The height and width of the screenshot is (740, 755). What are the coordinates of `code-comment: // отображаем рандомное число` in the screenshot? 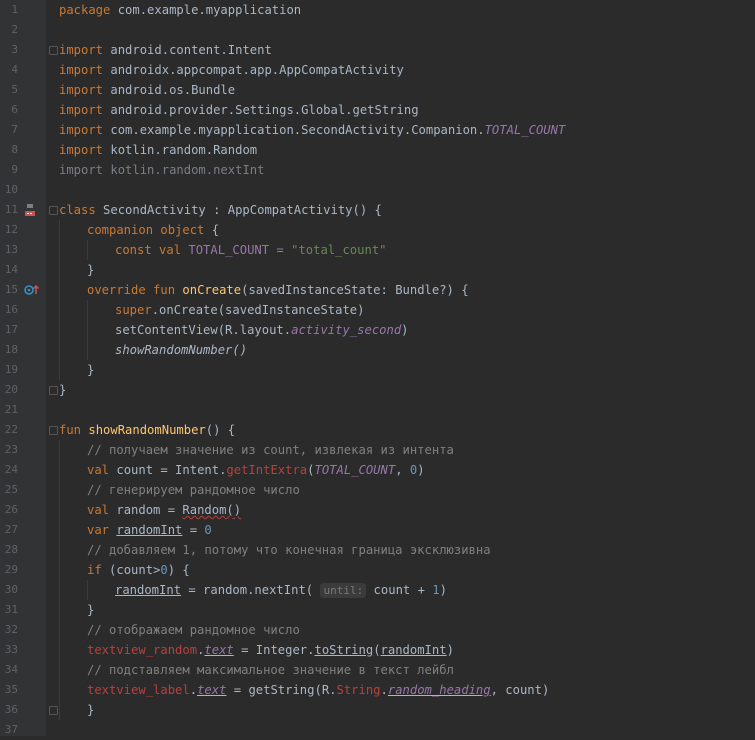 It's located at (193, 630).